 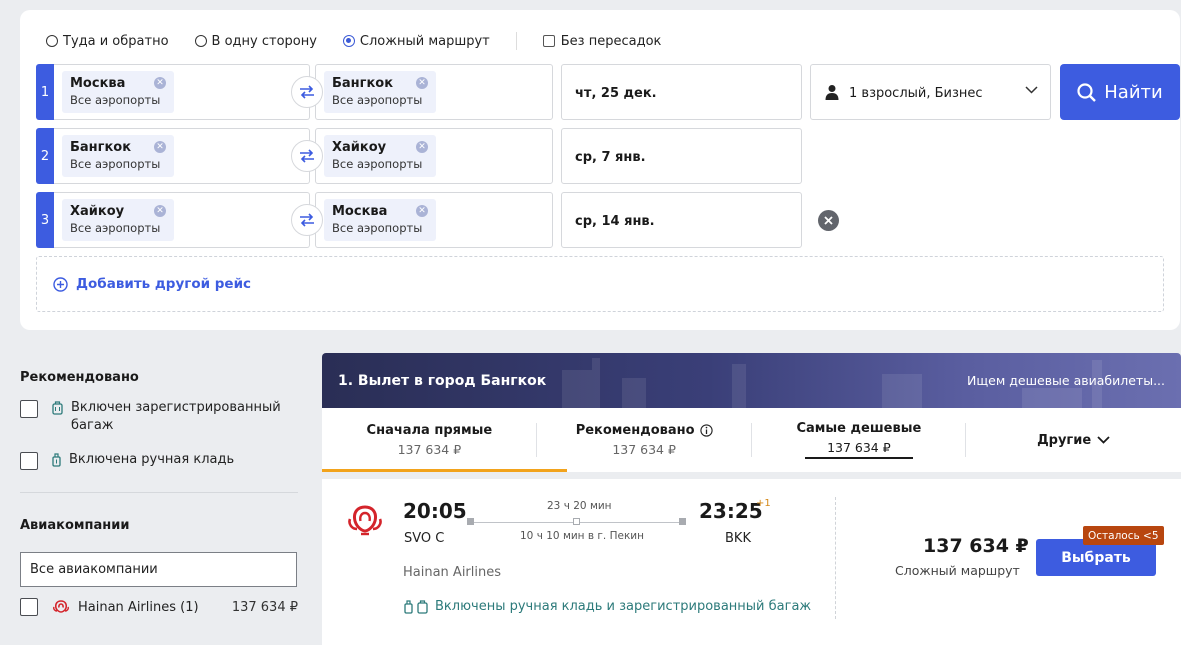 I want to click on destination-city: Бангкок, so click(x=363, y=83).